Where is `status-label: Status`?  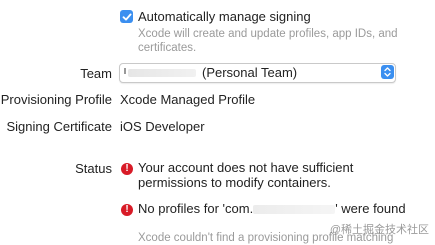 status-label: Status is located at coordinates (93, 168).